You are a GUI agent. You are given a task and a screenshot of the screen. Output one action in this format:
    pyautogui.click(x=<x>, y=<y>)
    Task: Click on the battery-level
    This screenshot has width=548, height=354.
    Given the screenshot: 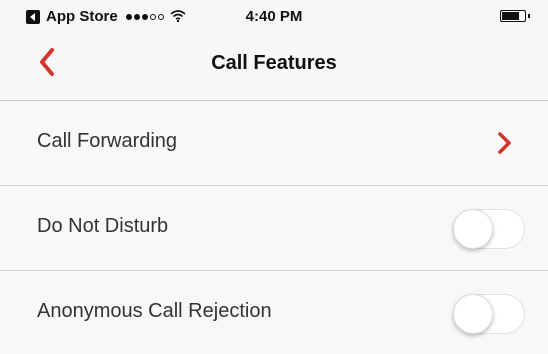 What is the action you would take?
    pyautogui.click(x=510, y=16)
    